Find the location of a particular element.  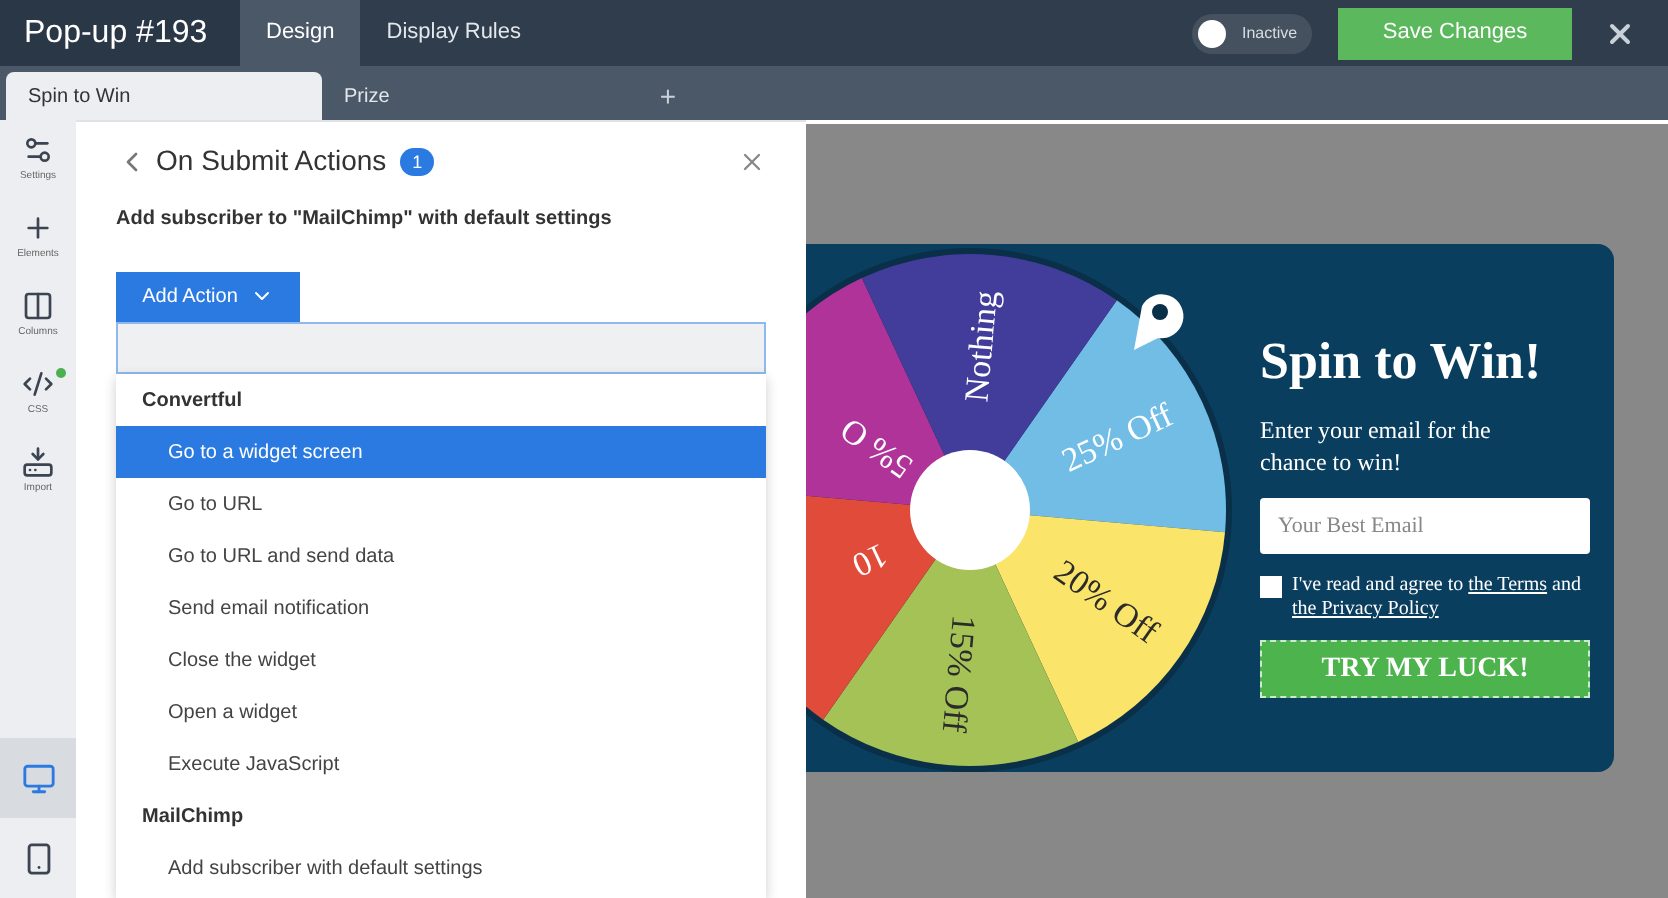

popup-title: Pop-up #193 is located at coordinates (116, 33).